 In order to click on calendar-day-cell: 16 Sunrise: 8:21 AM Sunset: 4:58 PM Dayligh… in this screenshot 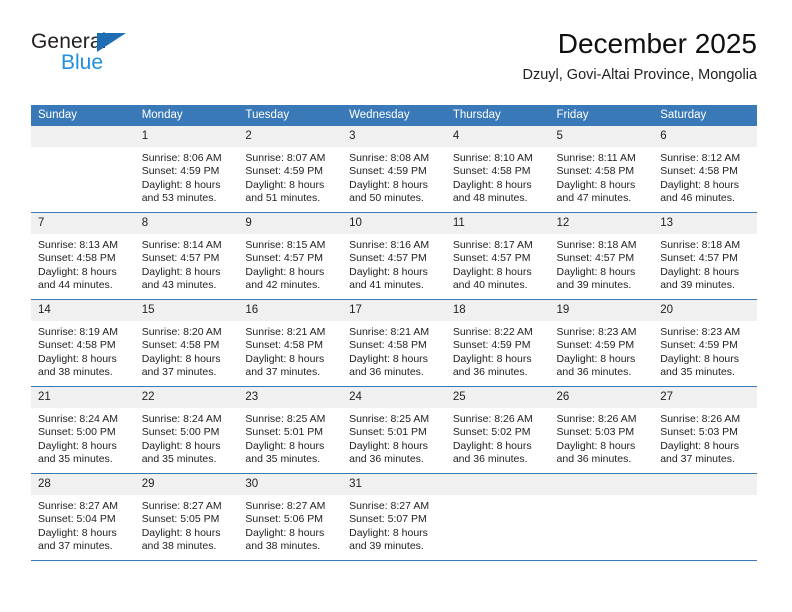, I will do `click(290, 343)`.